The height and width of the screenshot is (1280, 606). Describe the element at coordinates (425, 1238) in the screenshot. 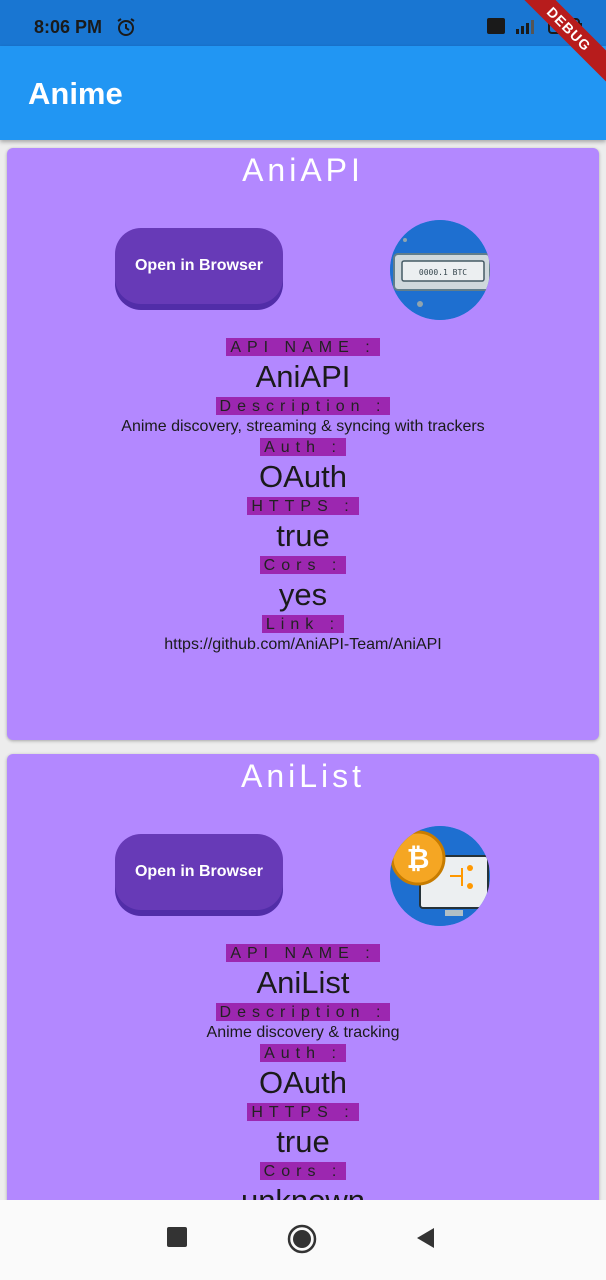

I see `back-icon` at that location.